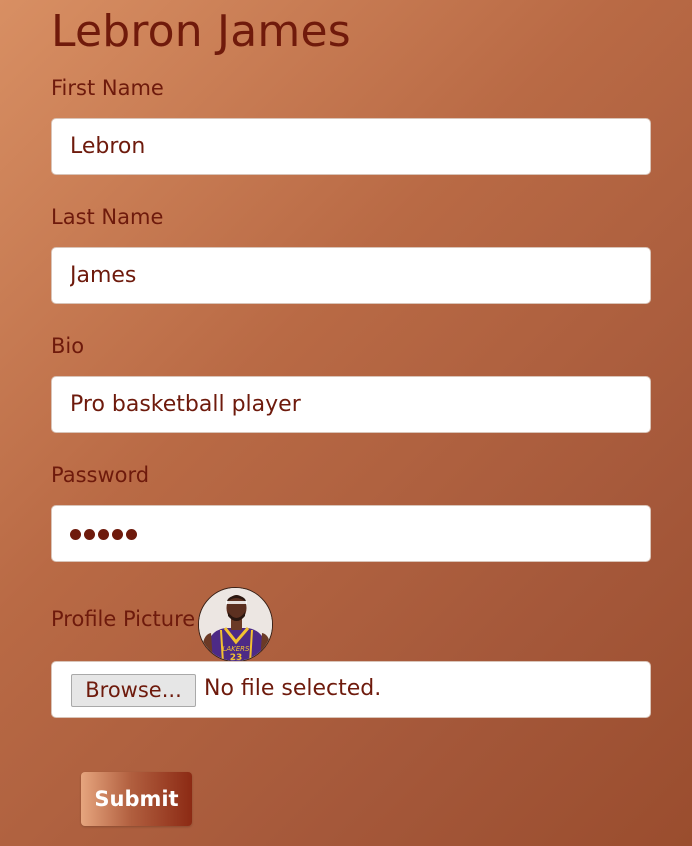 The height and width of the screenshot is (846, 692). What do you see at coordinates (236, 649) in the screenshot?
I see `svg-text: LAKERS` at bounding box center [236, 649].